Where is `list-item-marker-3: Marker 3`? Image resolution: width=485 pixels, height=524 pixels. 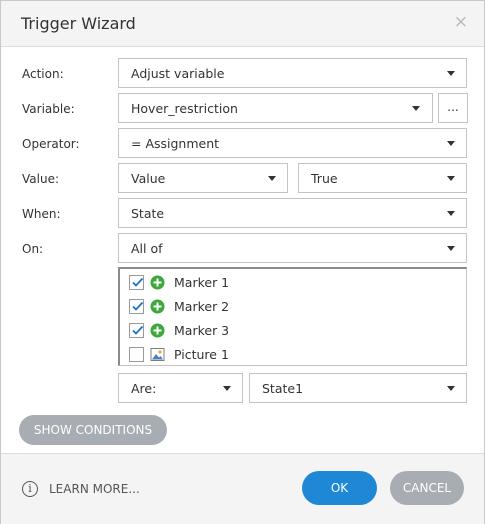 list-item-marker-3: Marker 3 is located at coordinates (291, 331).